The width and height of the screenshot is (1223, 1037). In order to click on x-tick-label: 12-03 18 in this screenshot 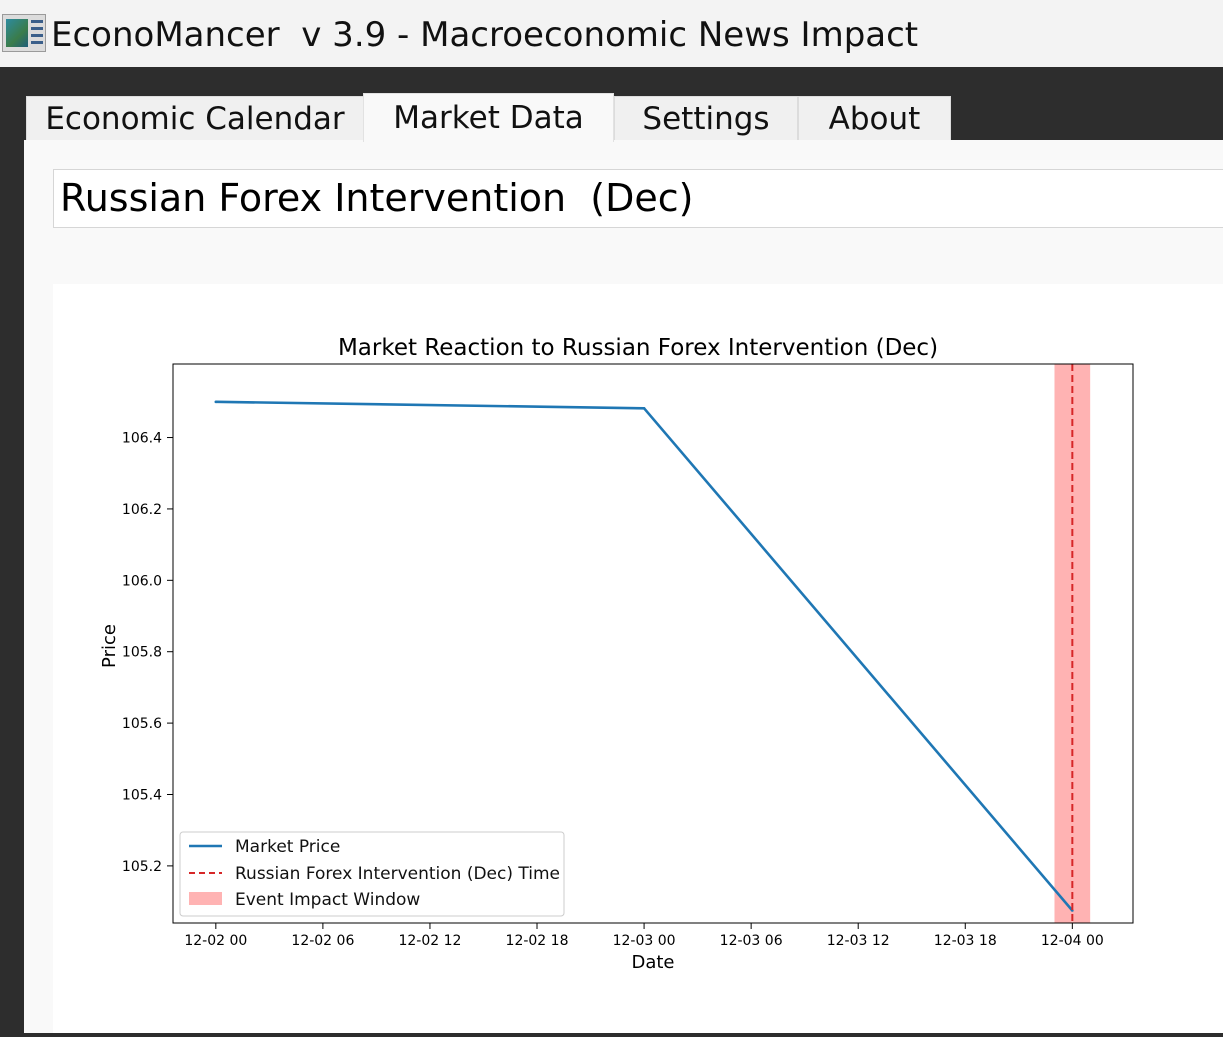, I will do `click(965, 941)`.